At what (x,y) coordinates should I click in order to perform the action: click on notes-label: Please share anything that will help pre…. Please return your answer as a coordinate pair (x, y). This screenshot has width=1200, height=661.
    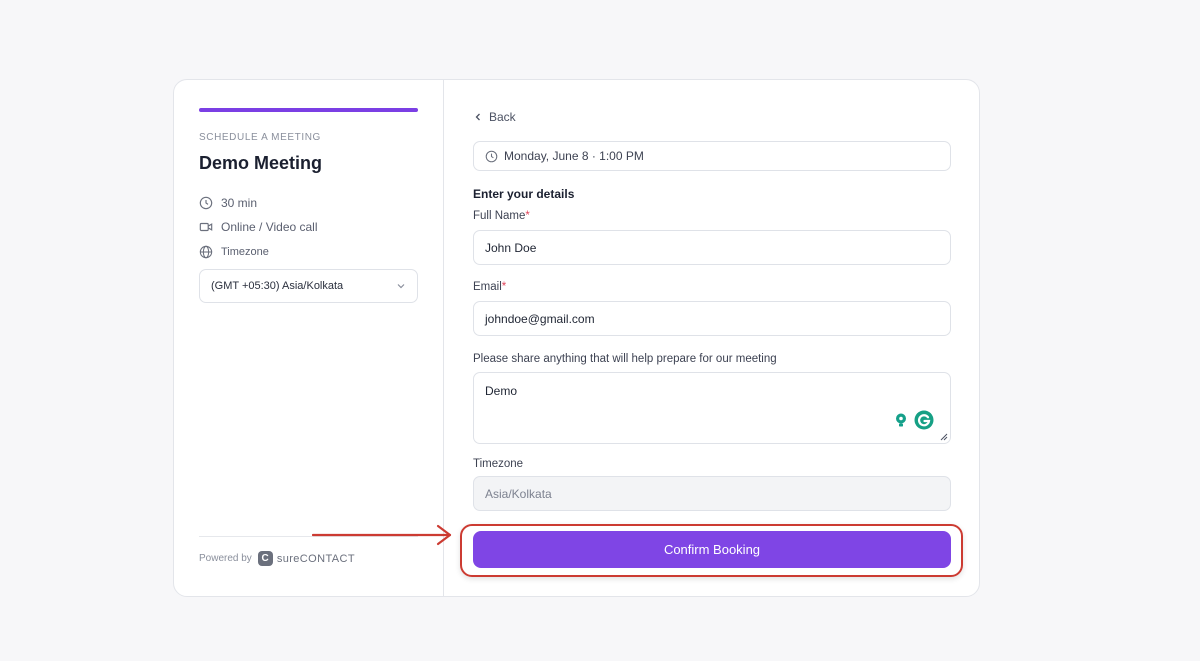
    Looking at the image, I should click on (625, 359).